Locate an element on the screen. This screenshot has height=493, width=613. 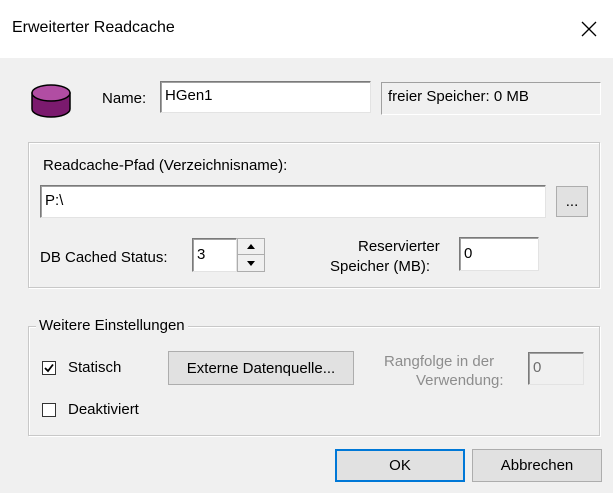
rank-label-line1: Rangfolge in der is located at coordinates (439, 361).